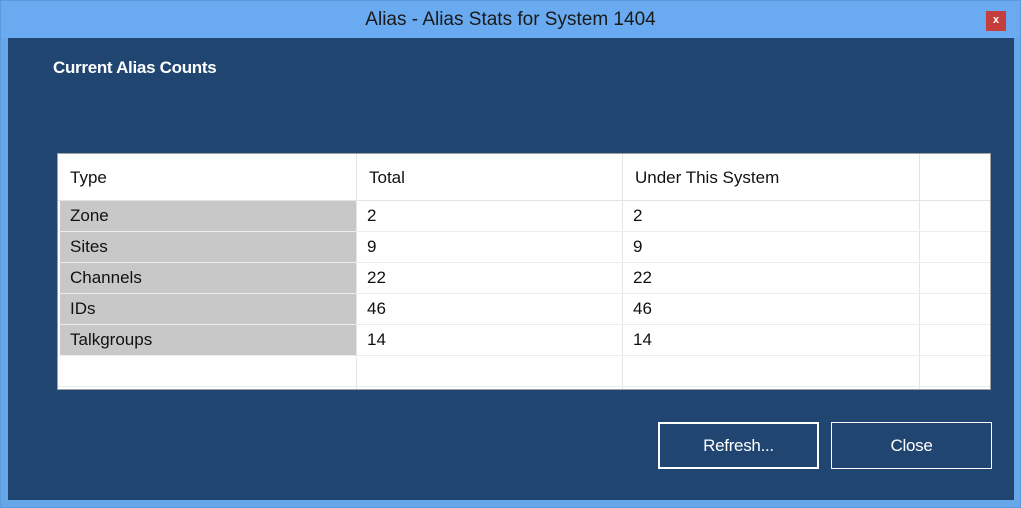  I want to click on table-row: Sites 9 9, so click(524, 247).